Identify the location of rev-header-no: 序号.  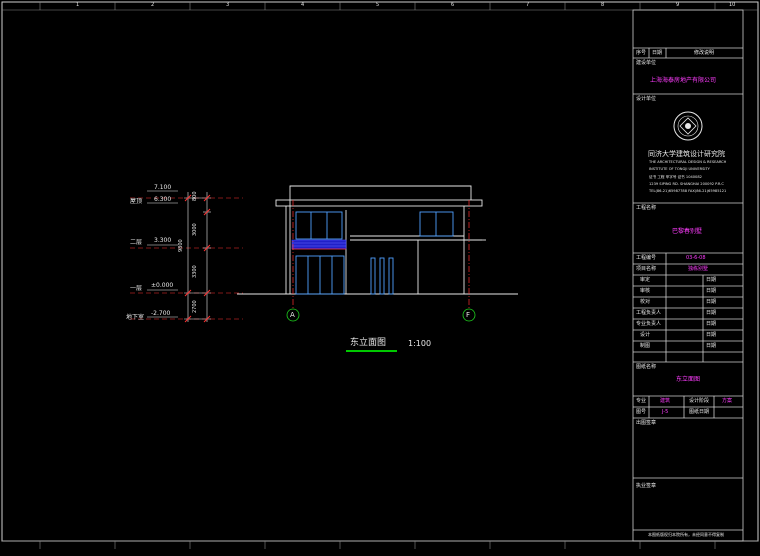
(641, 53).